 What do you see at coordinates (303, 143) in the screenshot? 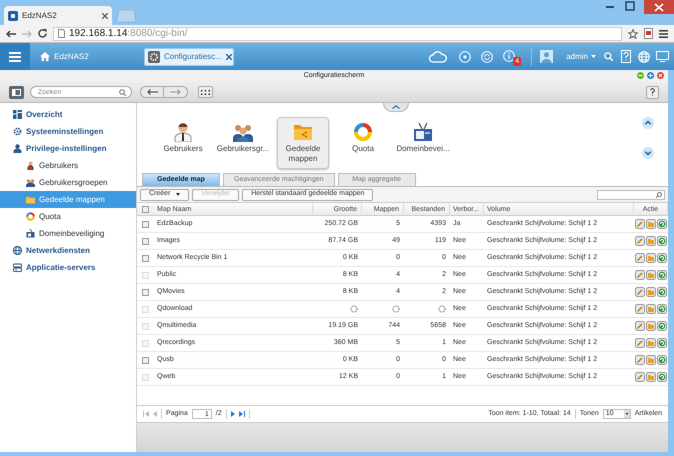
I see `app-launcher-button: Gedeelde mappen` at bounding box center [303, 143].